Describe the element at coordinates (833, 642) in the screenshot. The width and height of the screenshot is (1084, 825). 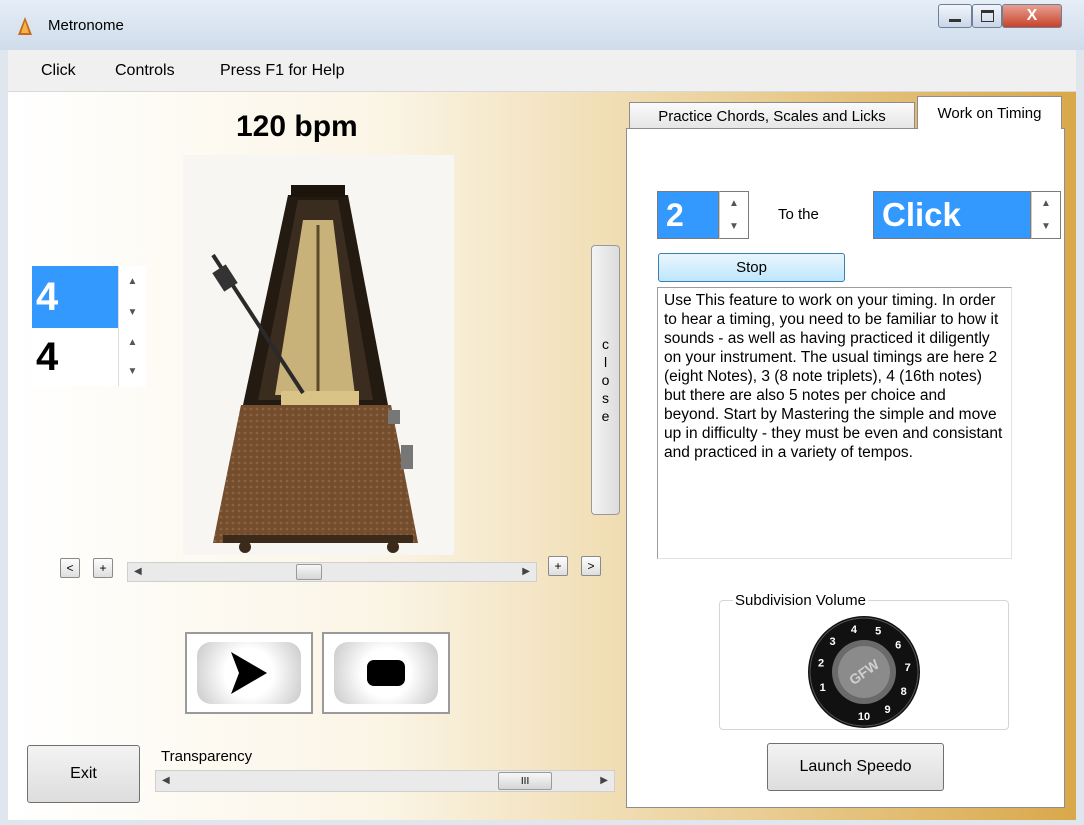
I see `knob-scale-number: 3` at that location.